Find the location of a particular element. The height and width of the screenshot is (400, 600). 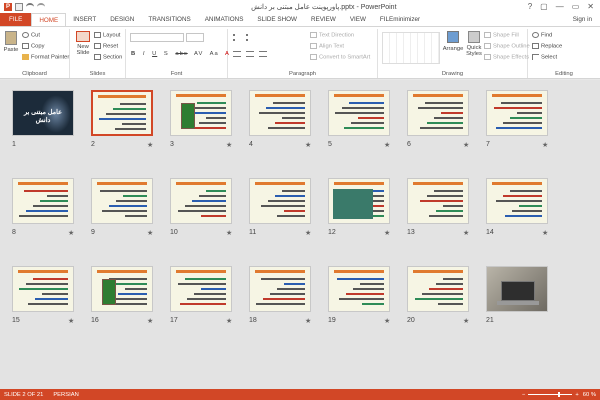

sign-in-link: Sign in is located at coordinates (582, 19).